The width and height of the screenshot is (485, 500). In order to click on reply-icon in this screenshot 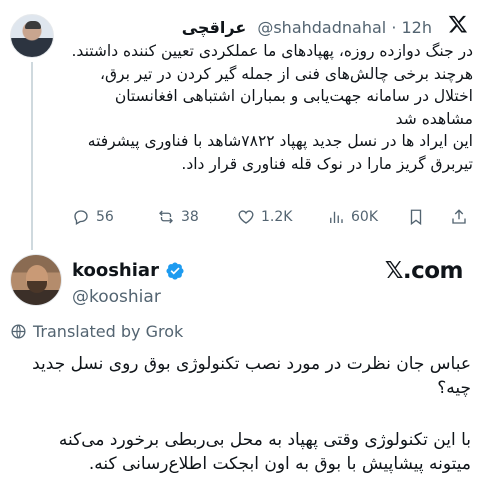, I will do `click(81, 217)`.